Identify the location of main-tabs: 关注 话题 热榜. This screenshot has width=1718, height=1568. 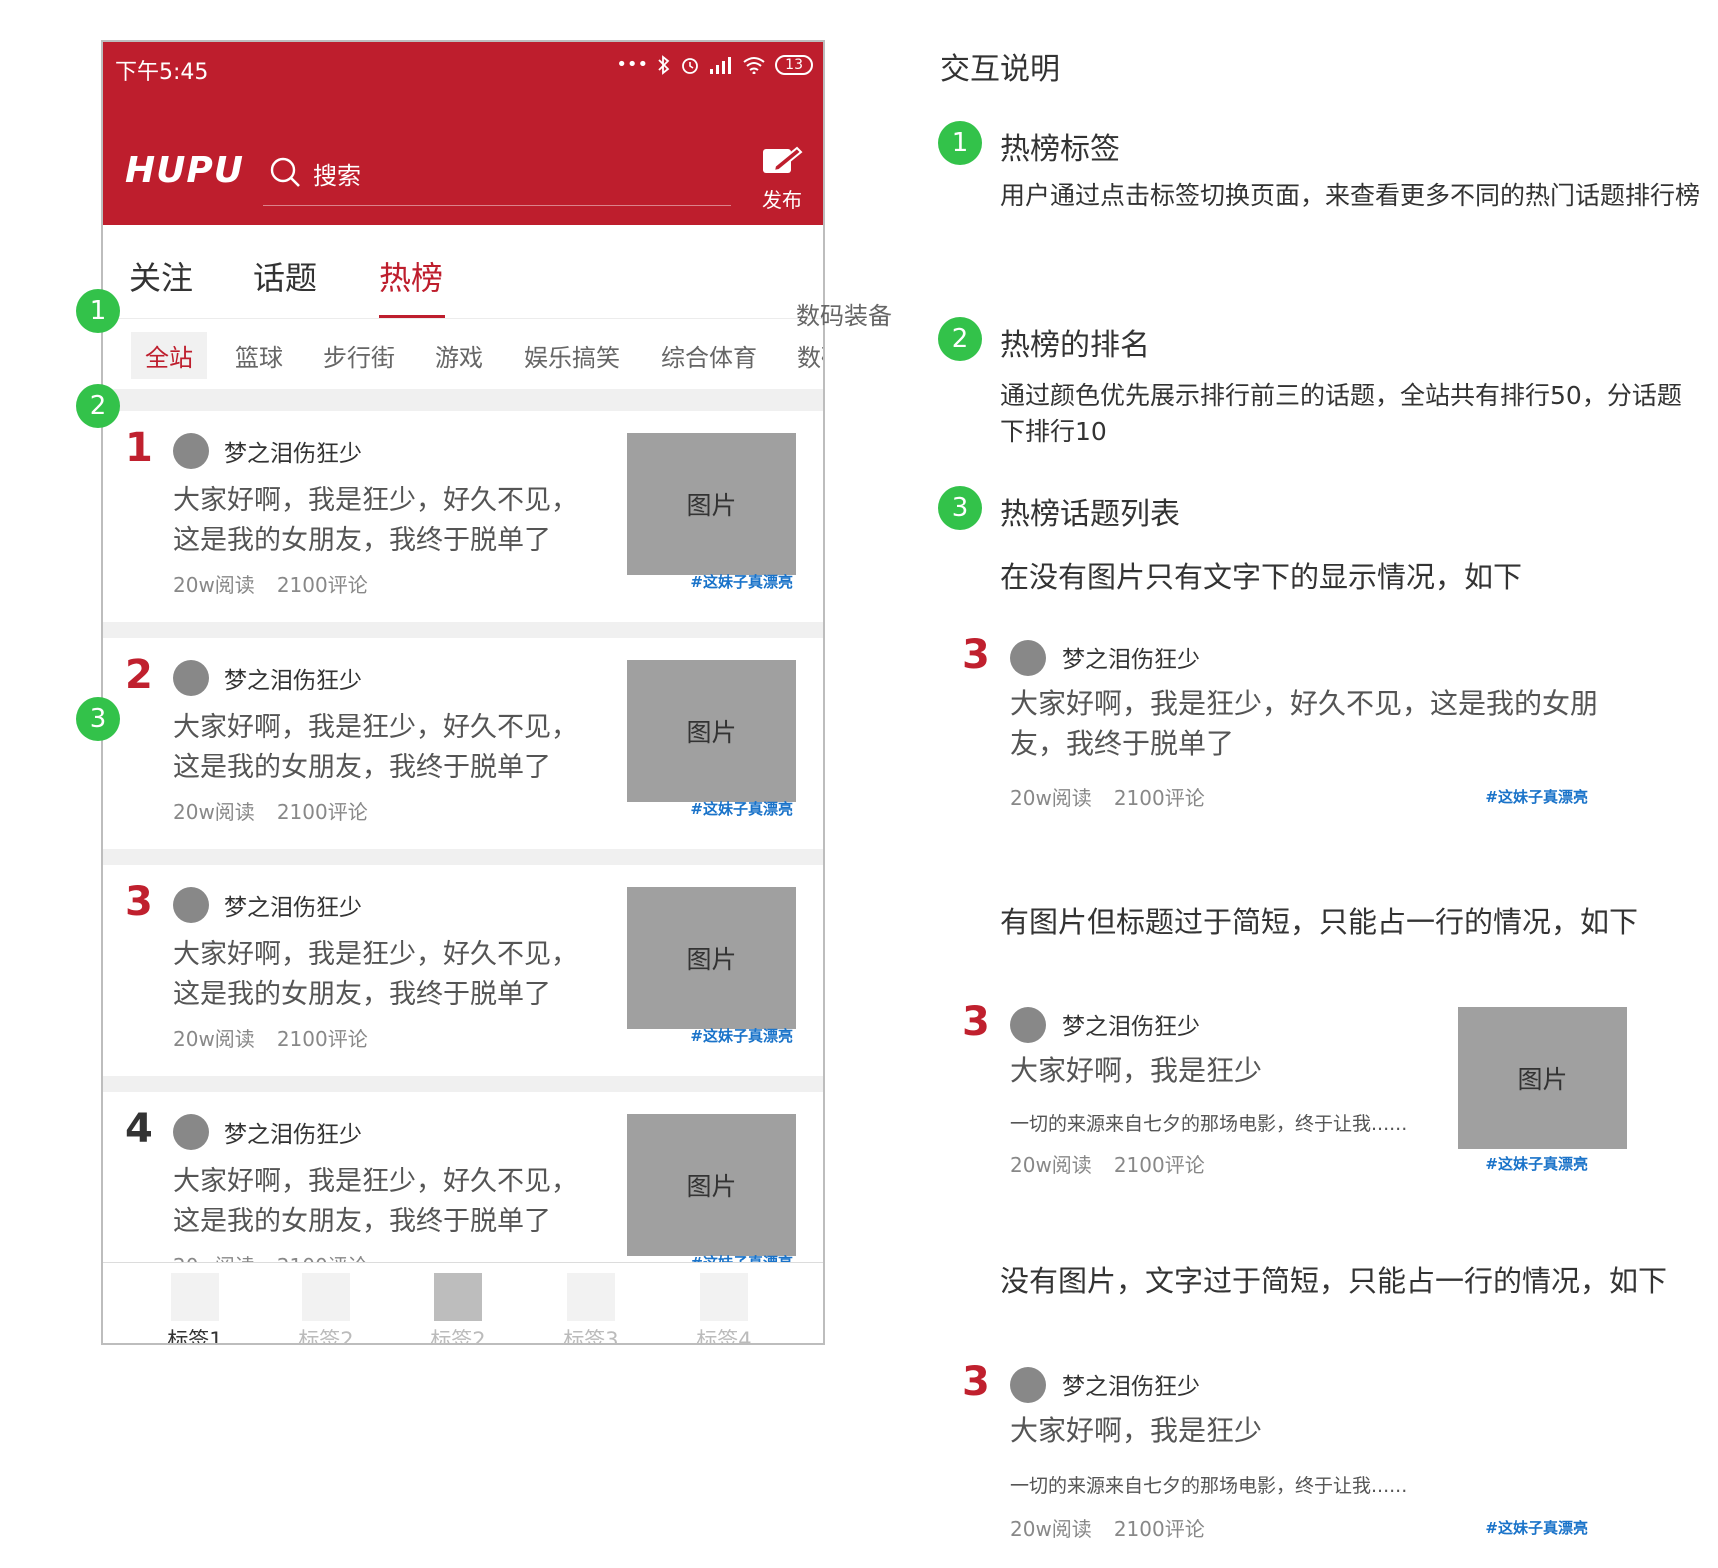
(463, 272).